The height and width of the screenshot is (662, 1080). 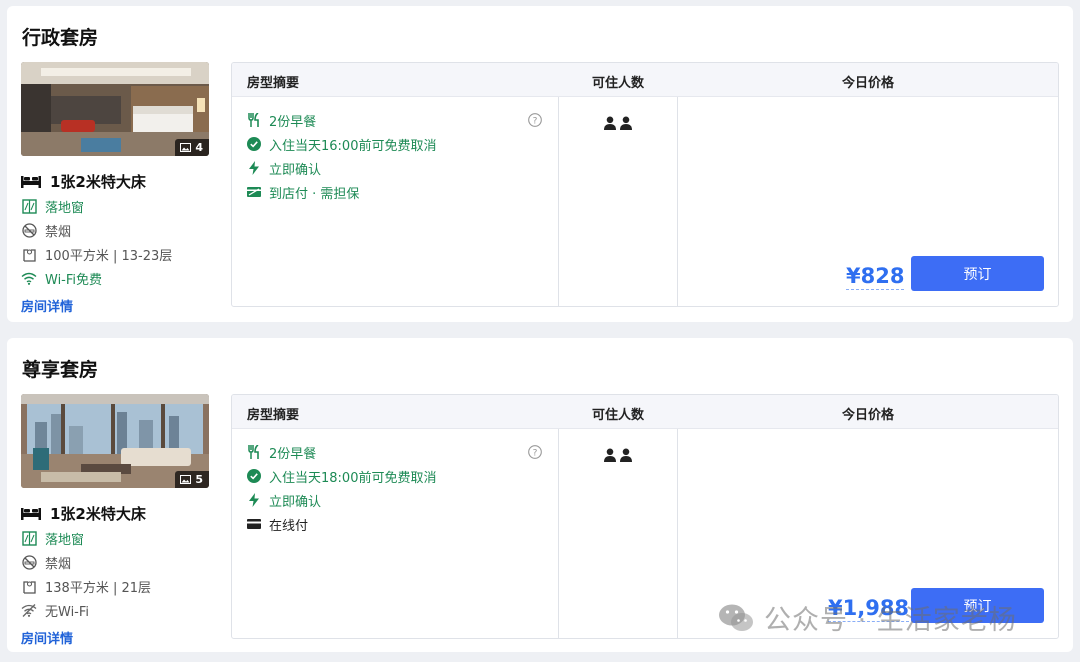 I want to click on photo-count: 5, so click(x=199, y=479).